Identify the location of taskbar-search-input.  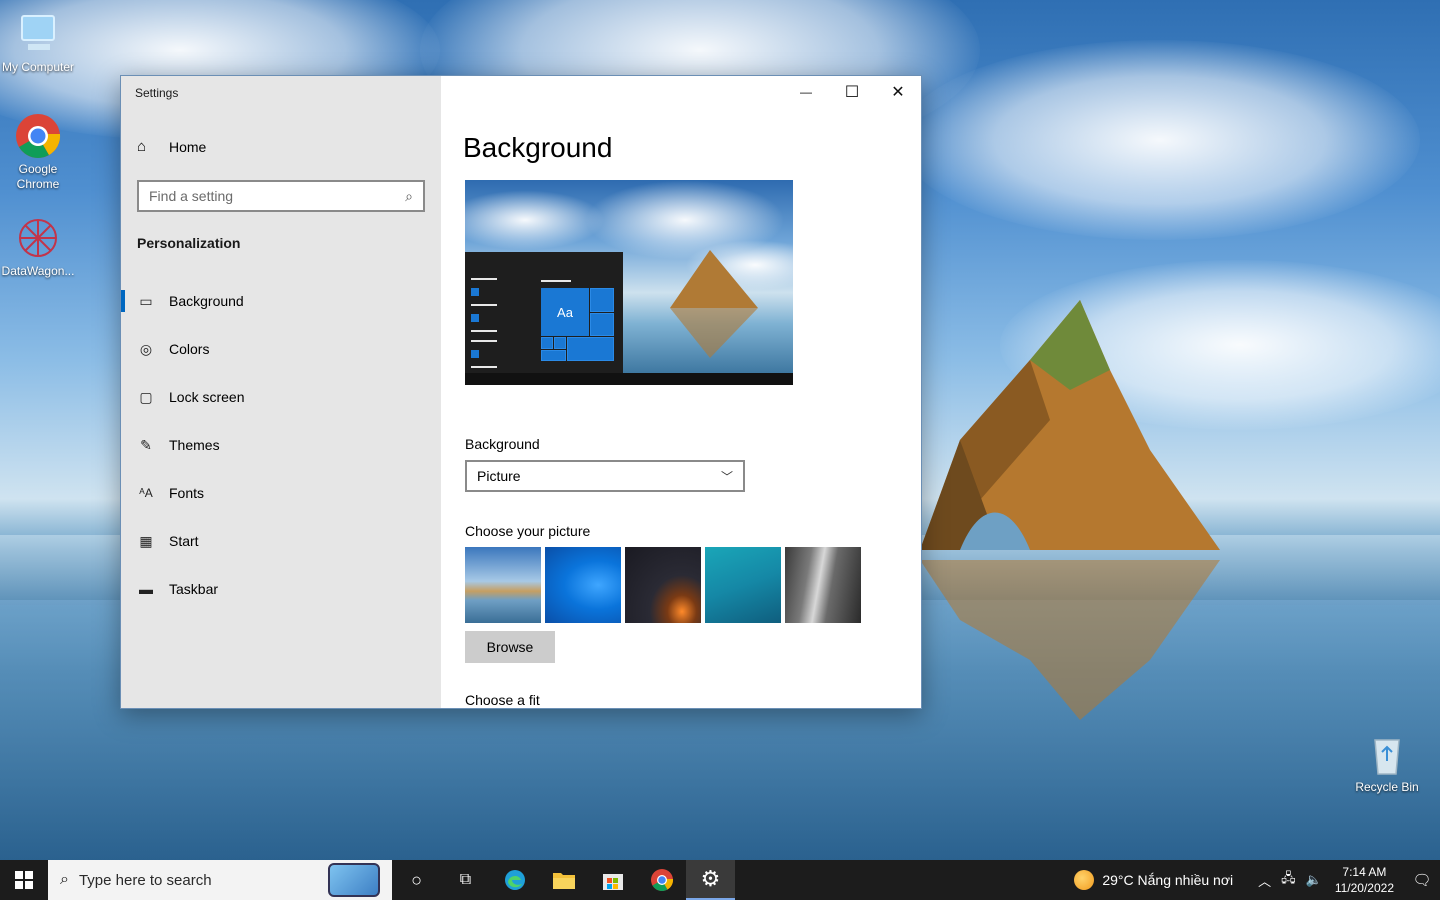
(188, 880).